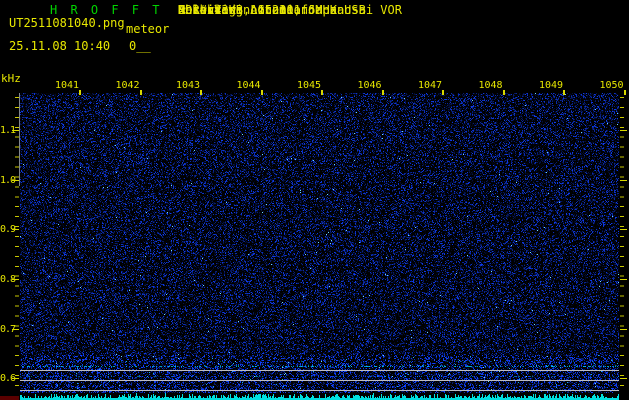  I want to click on x-tick-label: 1049, so click(551, 85).